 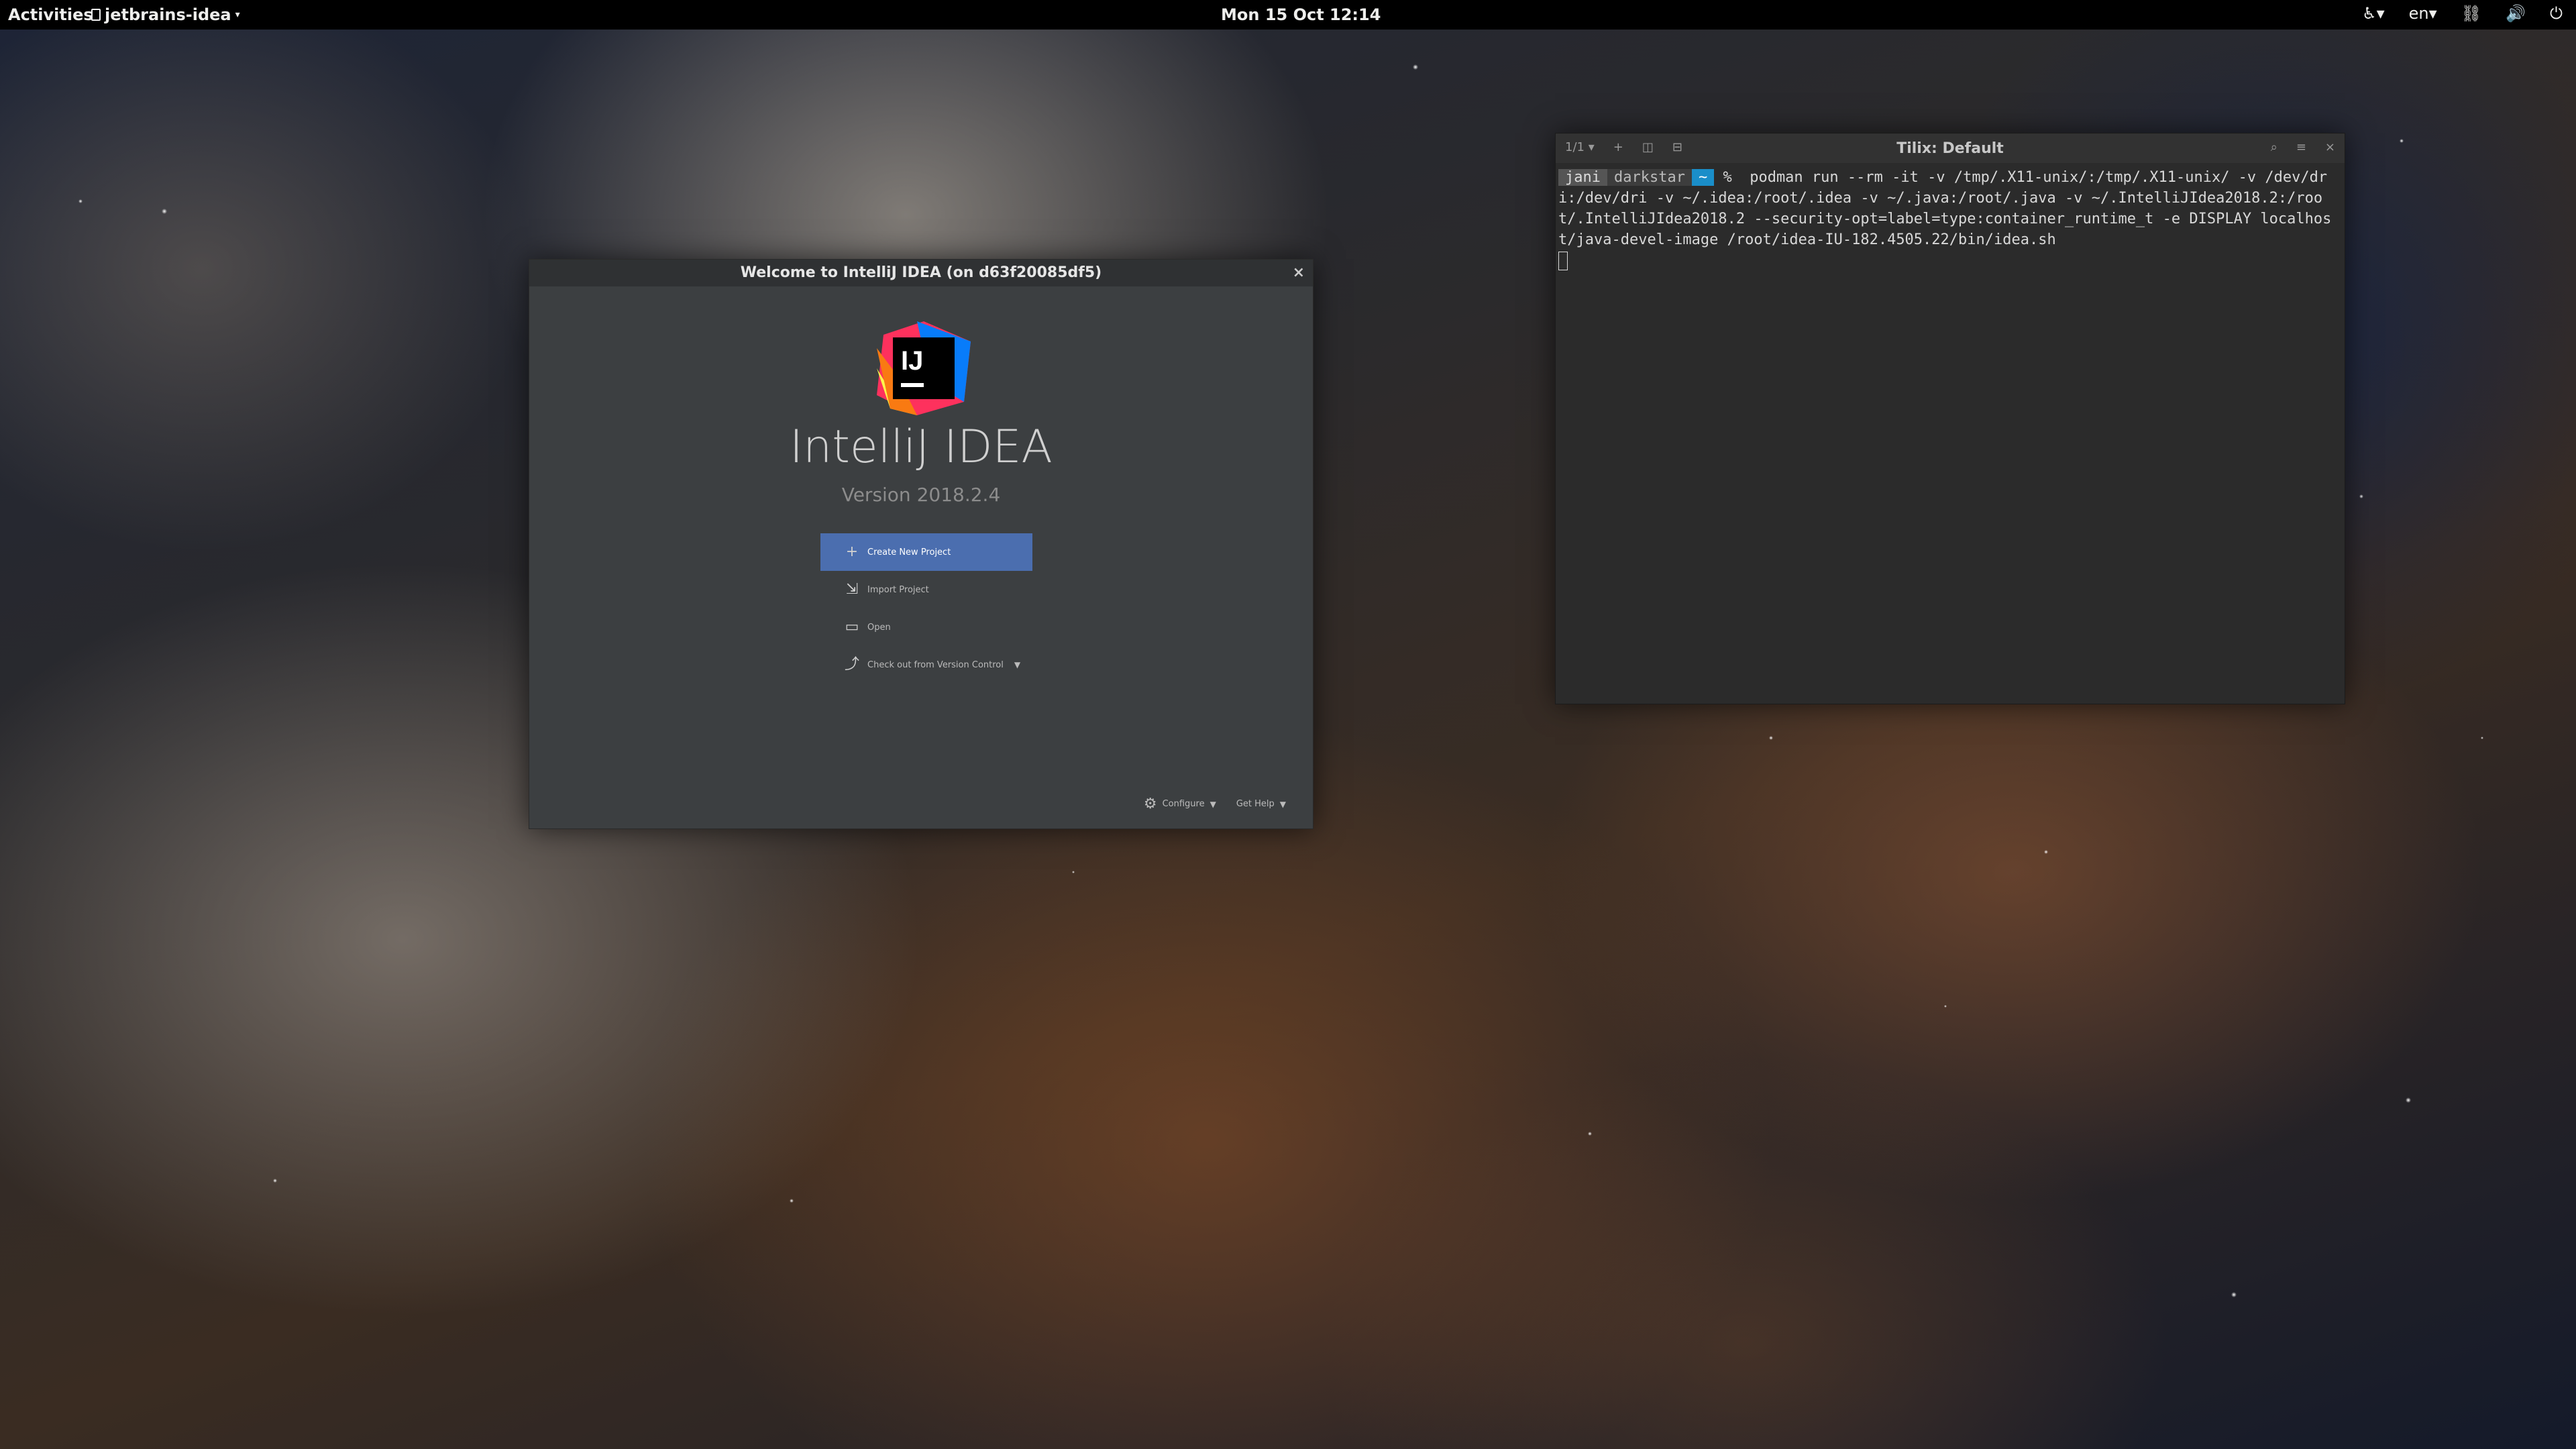 I want to click on action-label: Create New Project, so click(x=909, y=552).